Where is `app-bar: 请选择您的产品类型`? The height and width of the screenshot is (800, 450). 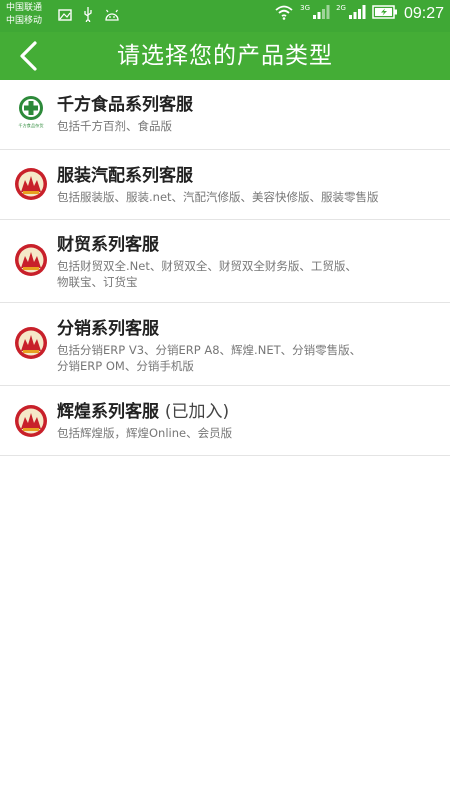 app-bar: 请选择您的产品类型 is located at coordinates (225, 56).